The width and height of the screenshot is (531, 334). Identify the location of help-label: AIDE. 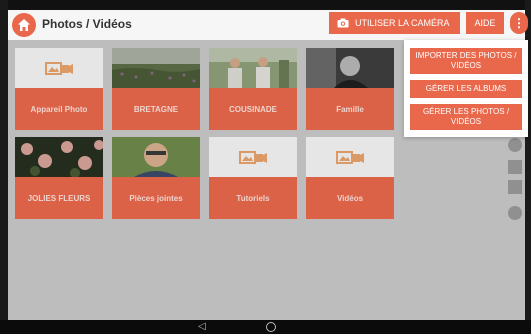
(485, 23).